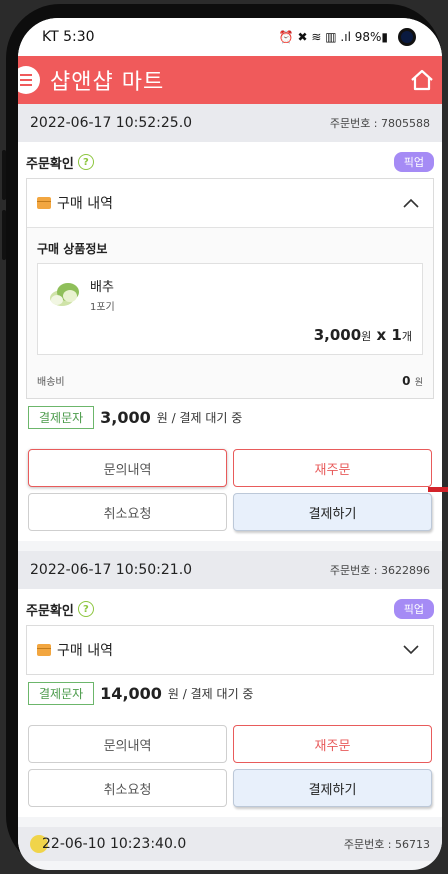  I want to click on quantity-text: x 1, so click(389, 335).